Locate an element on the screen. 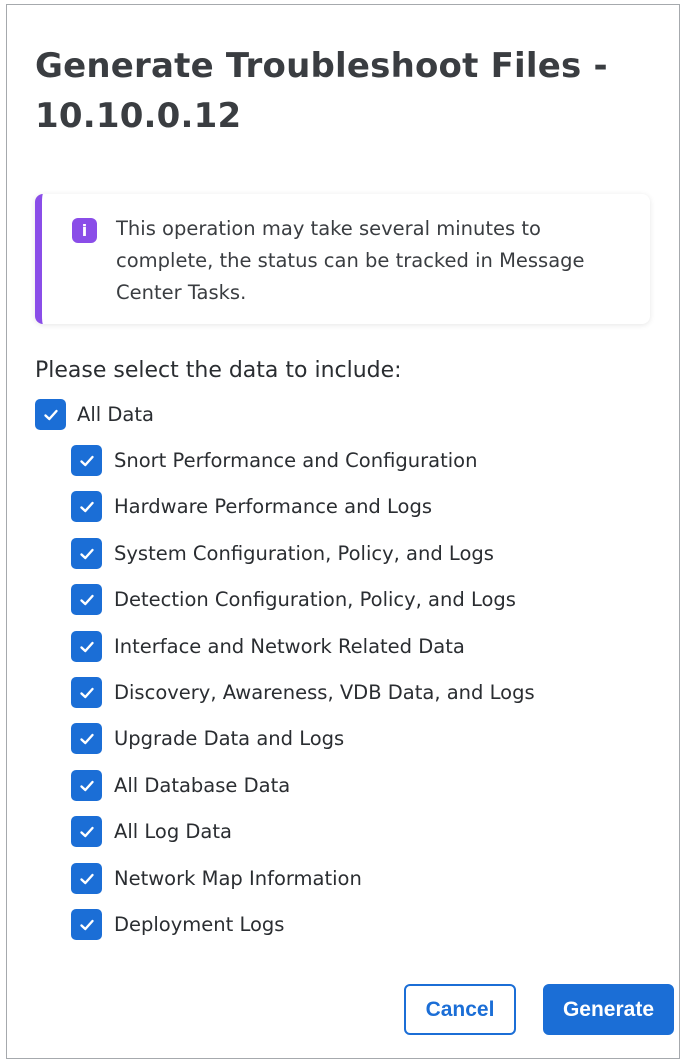 The width and height of the screenshot is (680, 1061). cancel-button: Cancel is located at coordinates (460, 1009).